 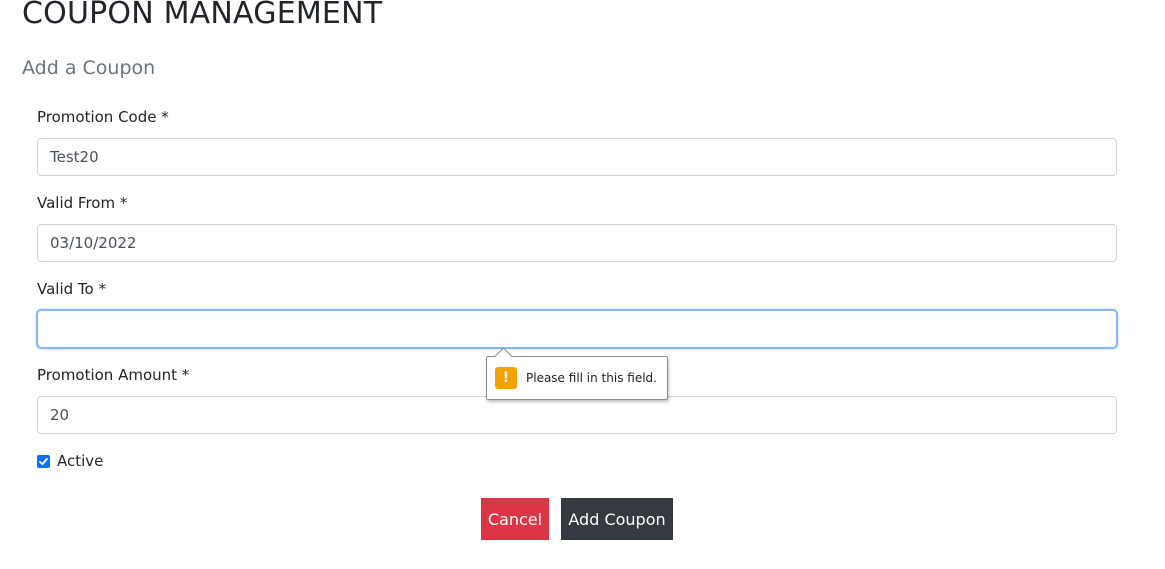 I want to click on active-checkbox, so click(x=43, y=461).